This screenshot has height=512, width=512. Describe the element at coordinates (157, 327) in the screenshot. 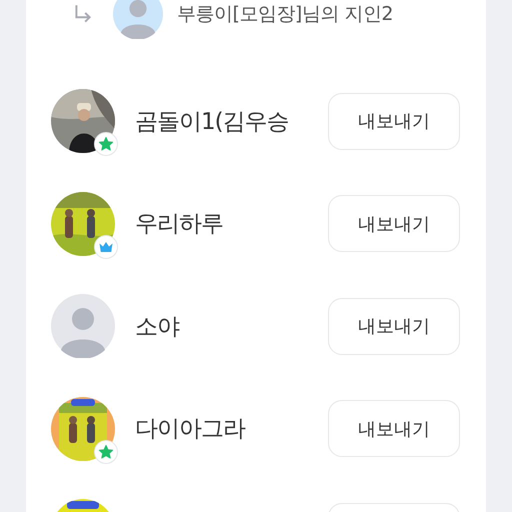

I see `member-name: 소야` at that location.